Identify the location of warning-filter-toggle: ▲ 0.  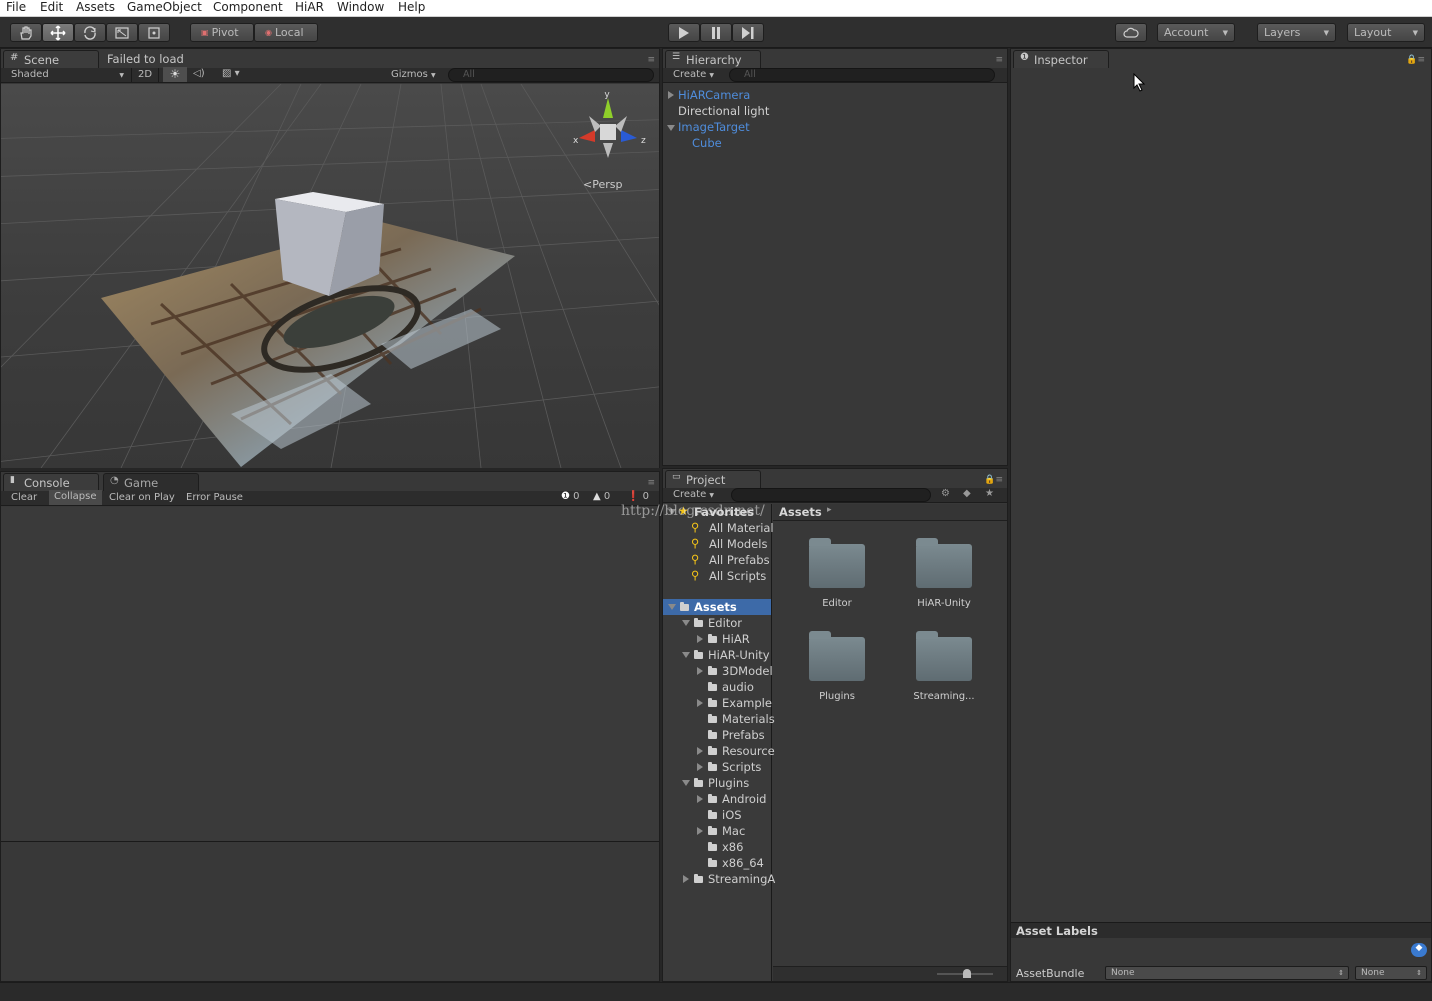
(601, 496).